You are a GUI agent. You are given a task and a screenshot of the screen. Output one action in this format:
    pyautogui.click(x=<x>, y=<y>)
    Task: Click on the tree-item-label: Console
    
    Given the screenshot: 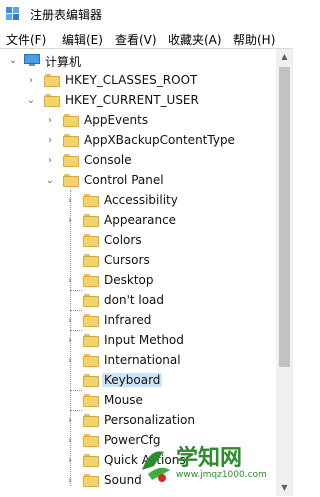 What is the action you would take?
    pyautogui.click(x=108, y=160)
    